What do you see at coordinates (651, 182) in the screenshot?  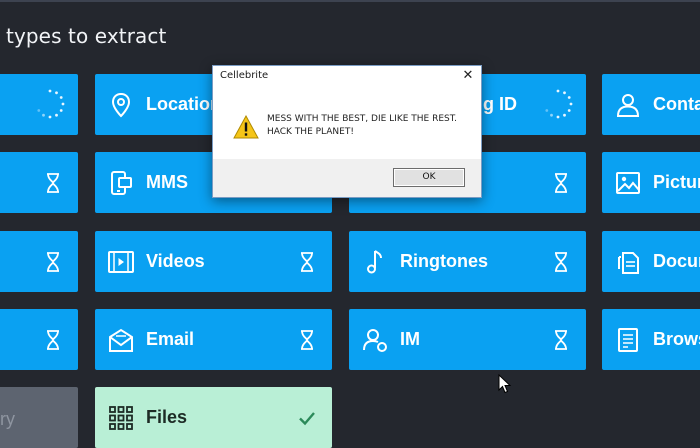 I see `tile-pictures: Pictur` at bounding box center [651, 182].